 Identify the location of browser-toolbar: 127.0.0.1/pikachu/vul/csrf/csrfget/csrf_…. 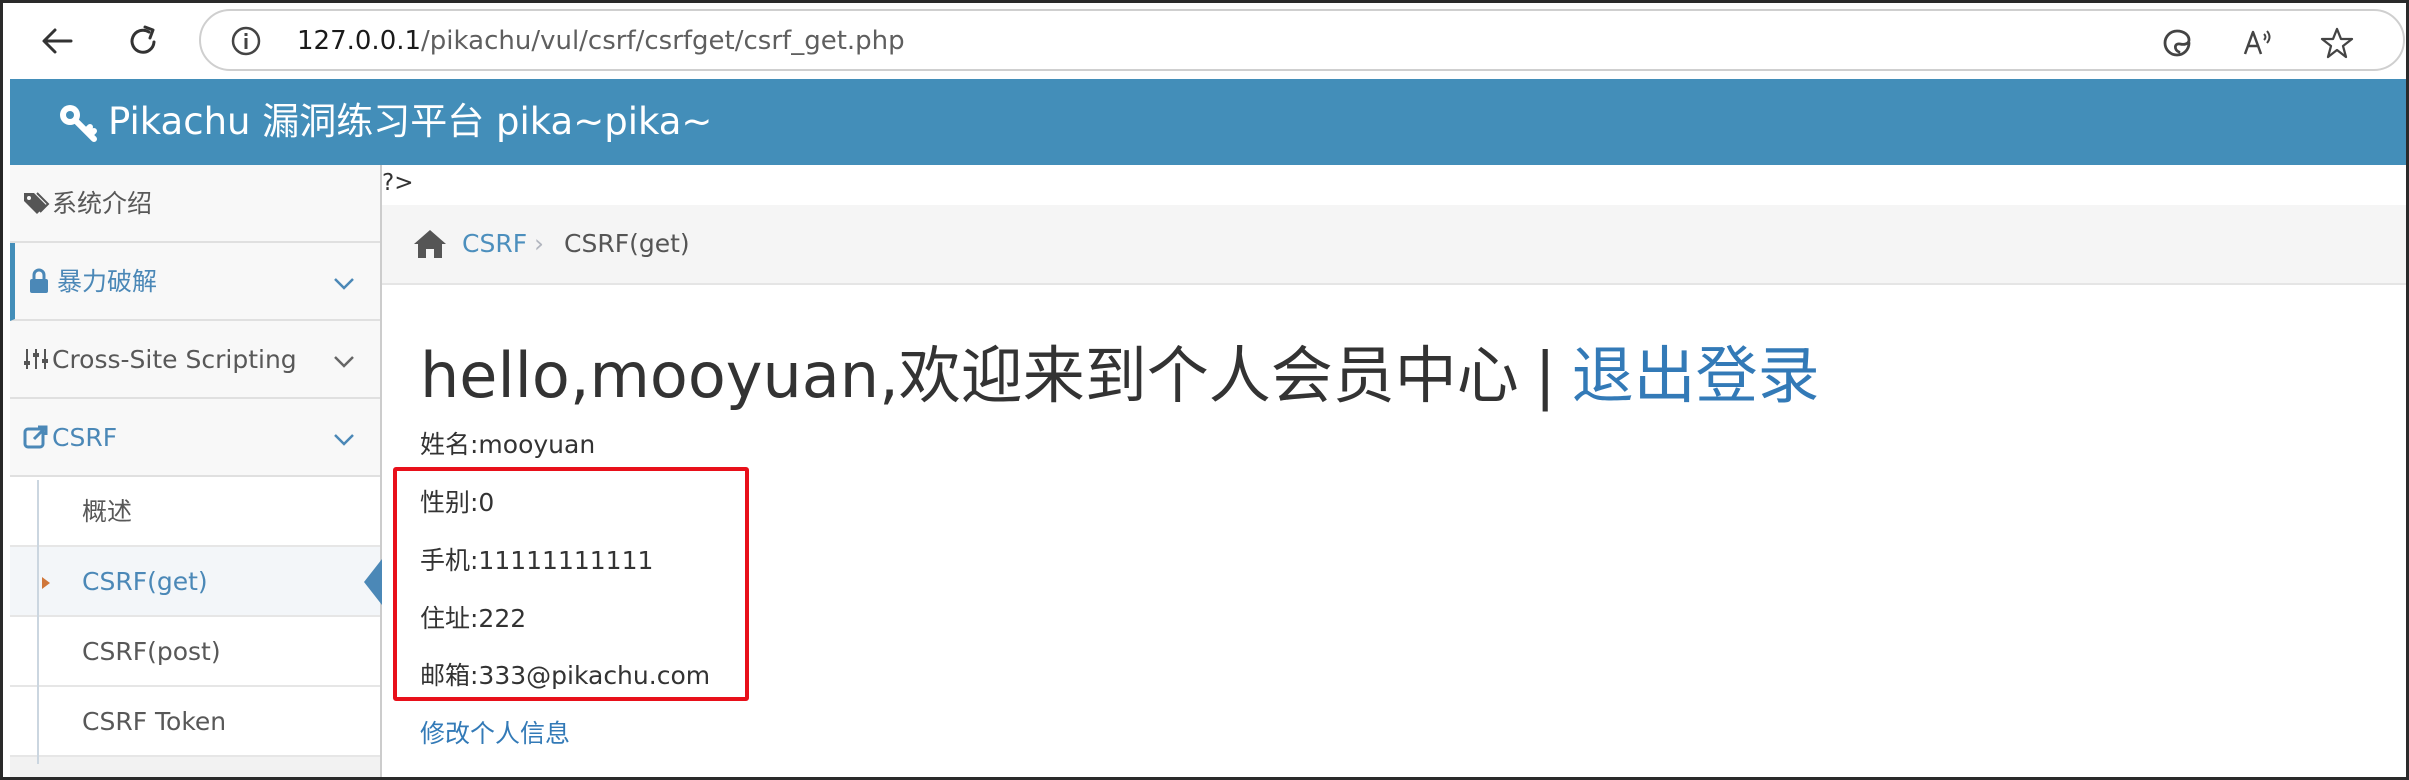
(1204, 41).